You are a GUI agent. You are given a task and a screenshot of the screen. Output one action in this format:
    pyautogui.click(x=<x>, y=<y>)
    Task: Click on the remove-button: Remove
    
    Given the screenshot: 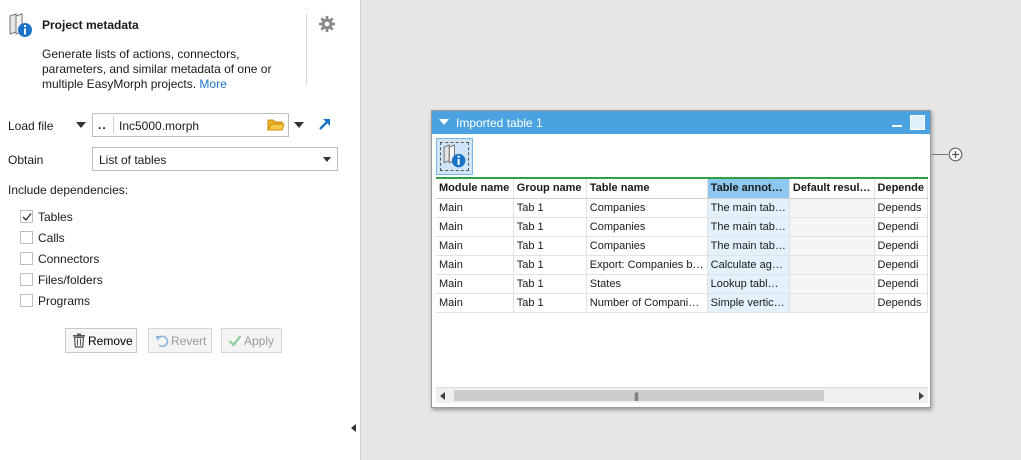 What is the action you would take?
    pyautogui.click(x=101, y=340)
    